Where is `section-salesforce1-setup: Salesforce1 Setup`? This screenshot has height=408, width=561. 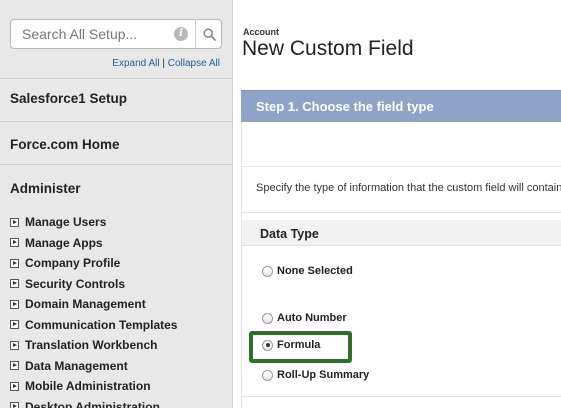
section-salesforce1-setup: Salesforce1 Setup is located at coordinates (116, 99).